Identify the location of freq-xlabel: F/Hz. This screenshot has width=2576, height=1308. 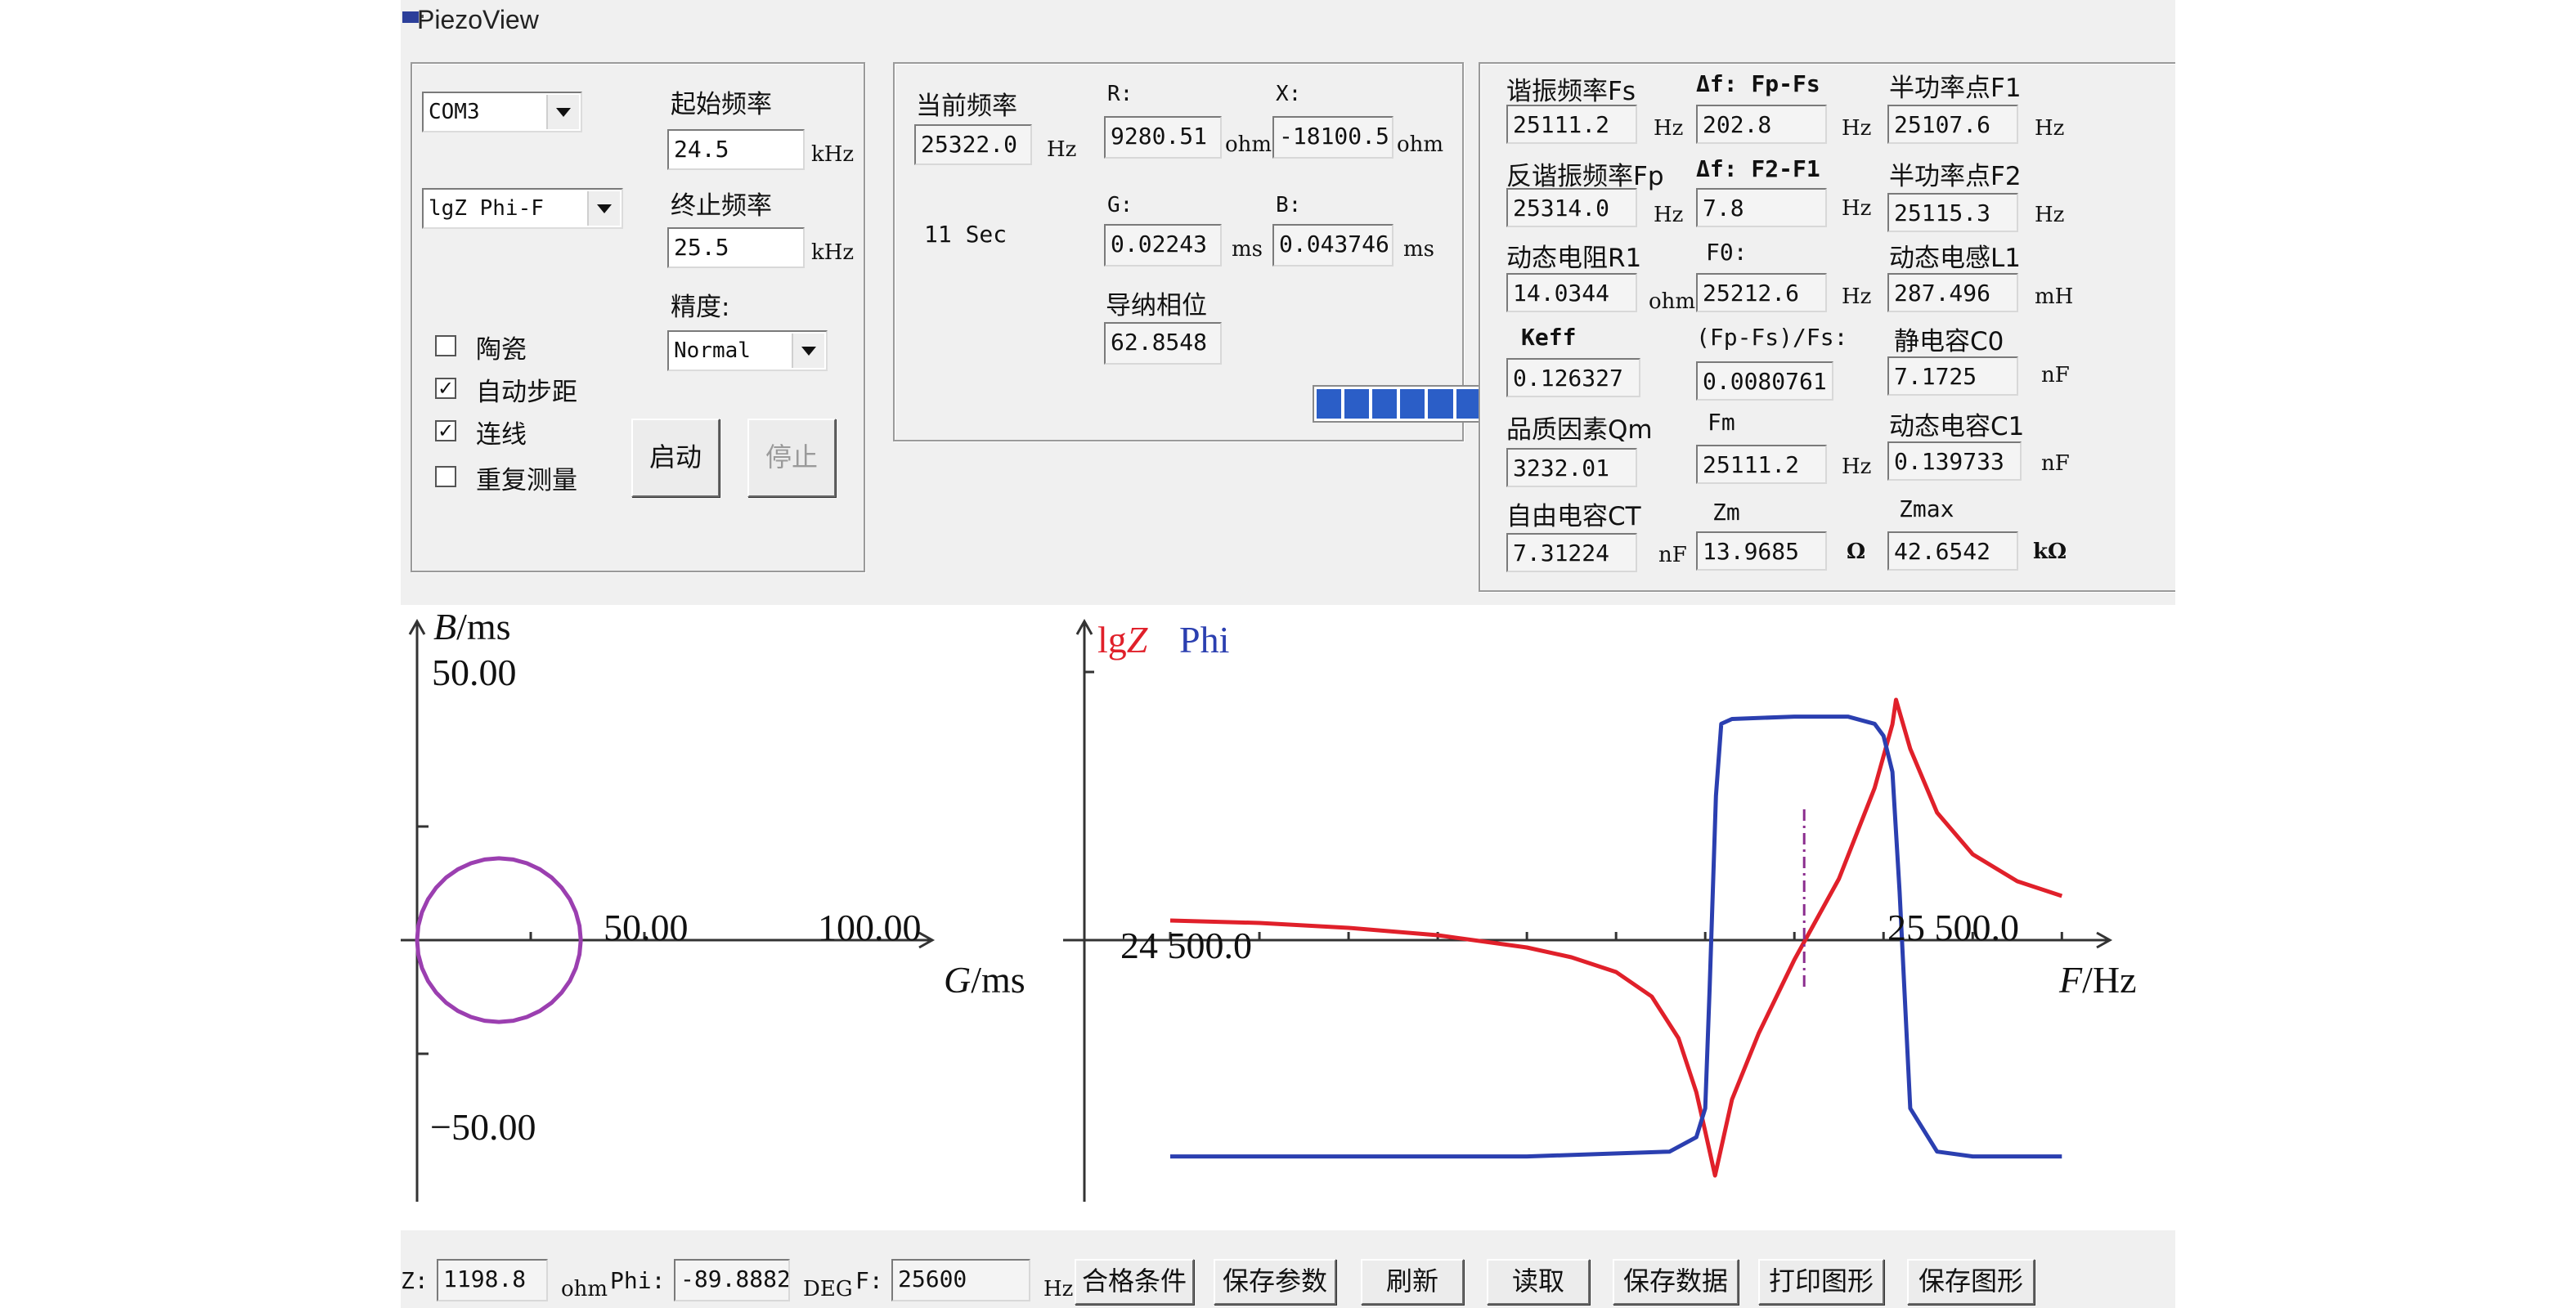
(2098, 979).